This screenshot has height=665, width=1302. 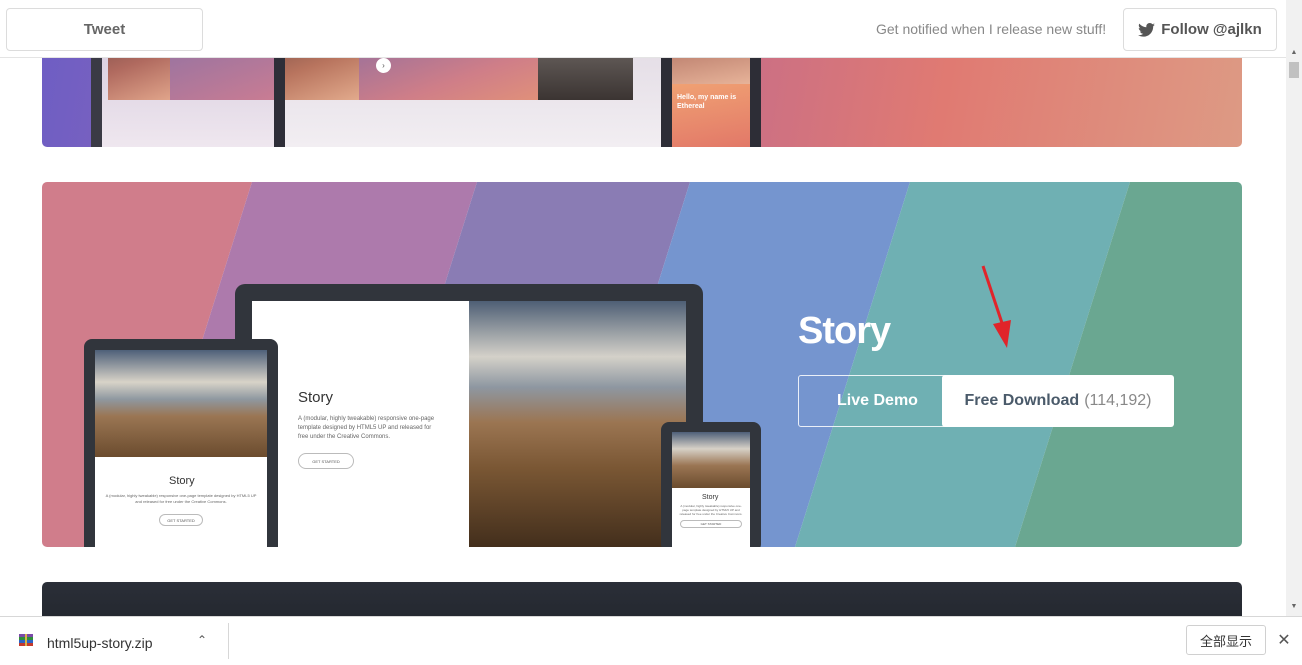 What do you see at coordinates (711, 524) in the screenshot?
I see `phone-get-started-button: GET STARTED` at bounding box center [711, 524].